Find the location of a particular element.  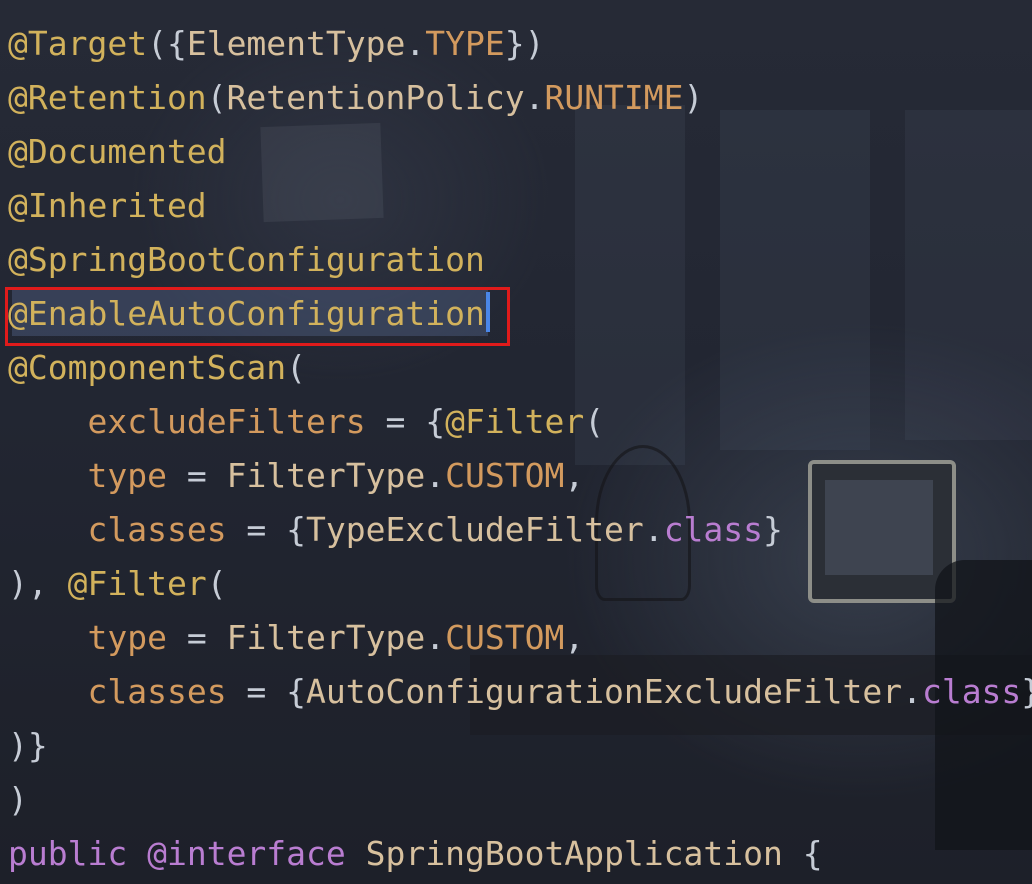

code-token: public is located at coordinates (68, 853).